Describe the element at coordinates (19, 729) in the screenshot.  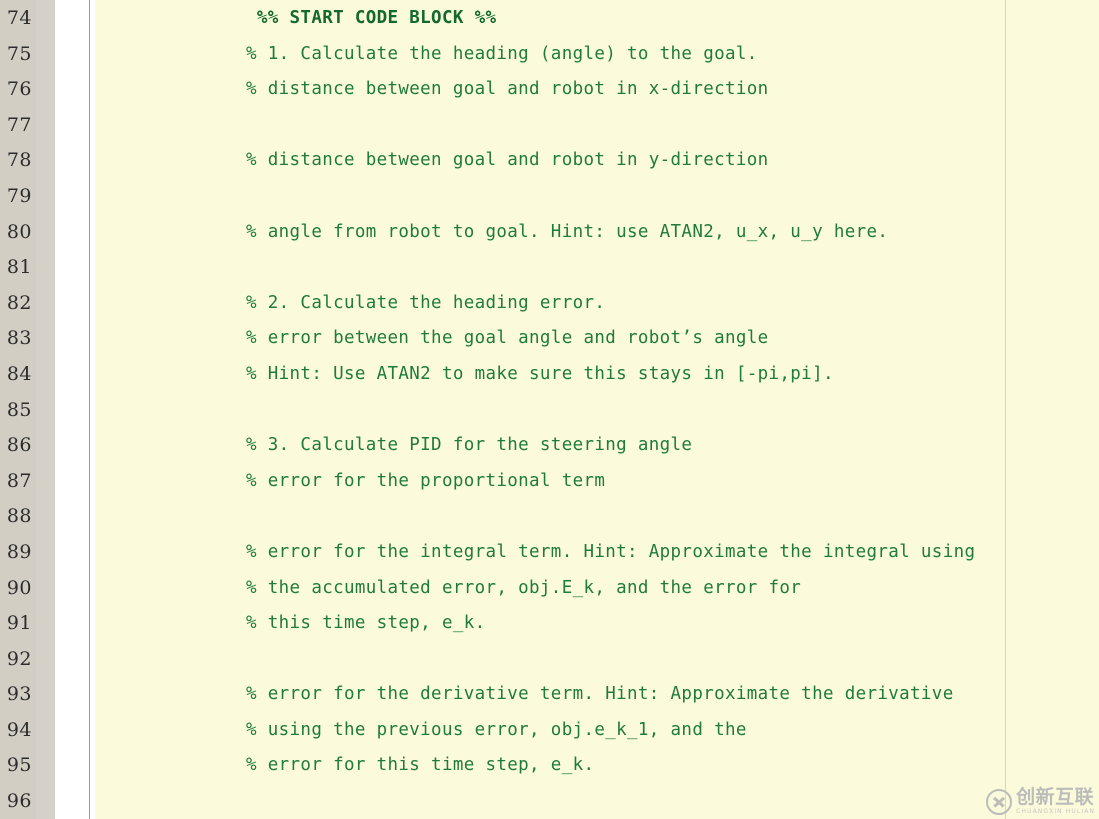
I see `line-number: 94` at that location.